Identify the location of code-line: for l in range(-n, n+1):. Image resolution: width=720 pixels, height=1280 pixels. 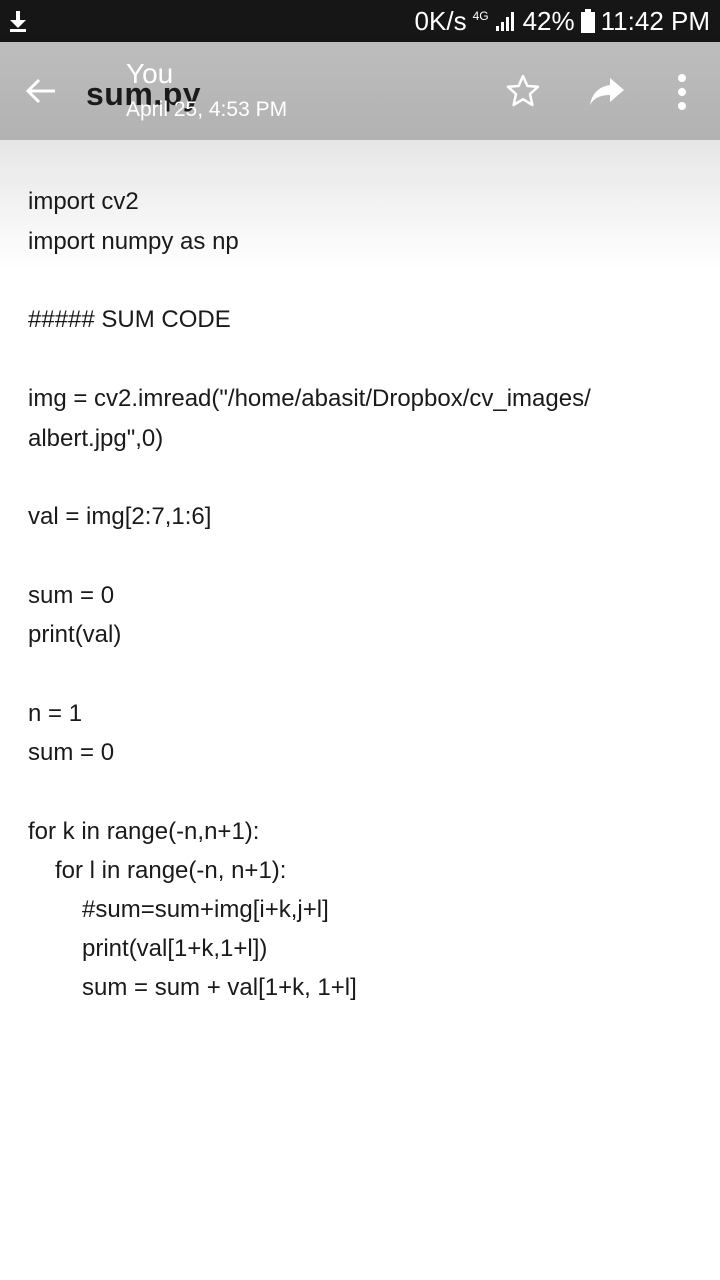
(171, 870).